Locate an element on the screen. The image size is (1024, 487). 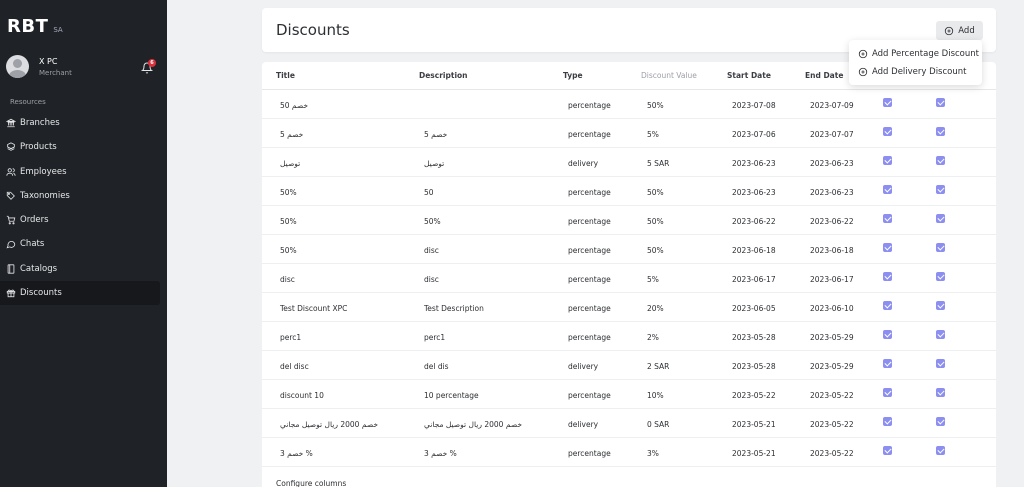
sidebar-item-chats: Chats is located at coordinates (80, 244).